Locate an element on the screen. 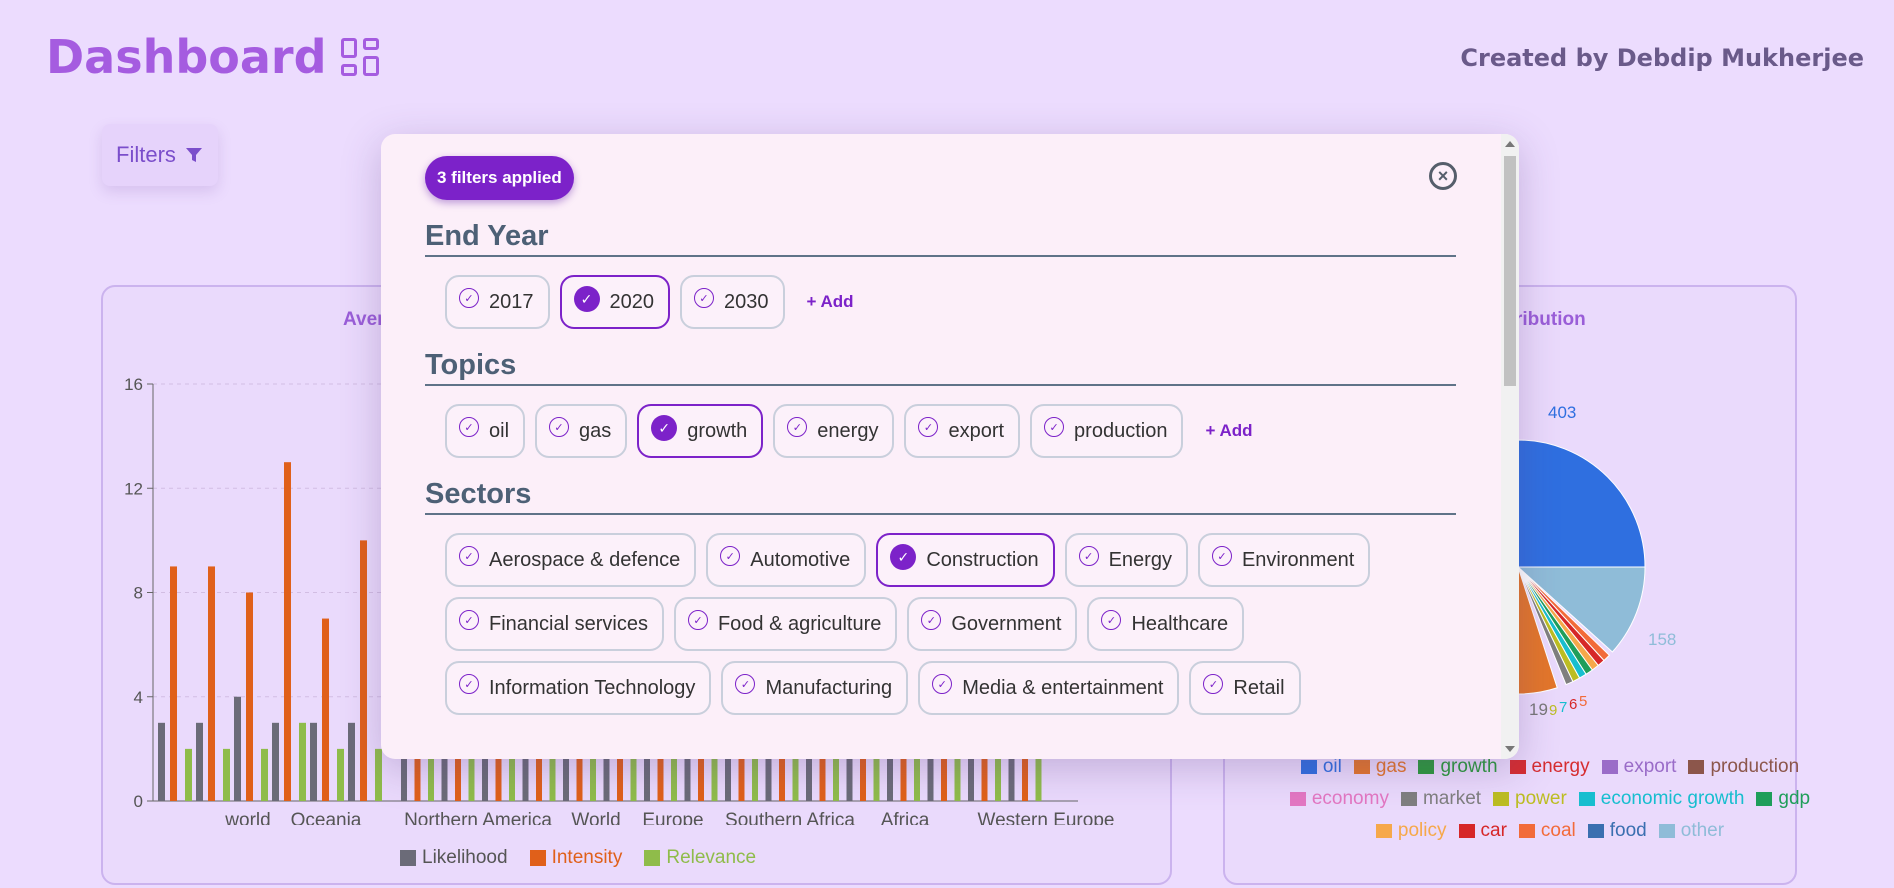  pie-value-label: 6 is located at coordinates (1573, 704).